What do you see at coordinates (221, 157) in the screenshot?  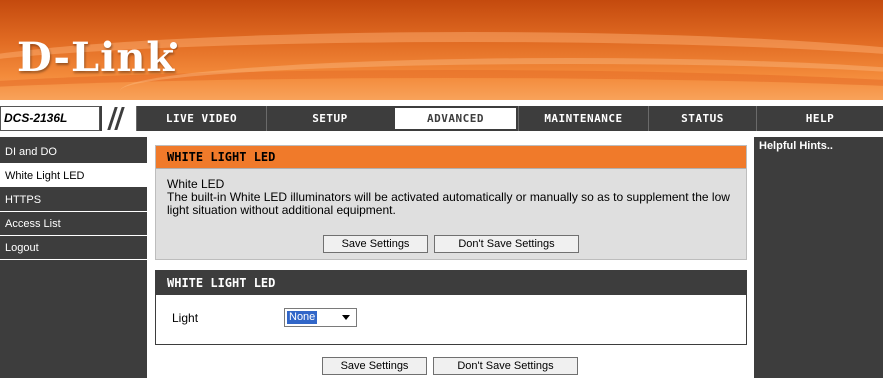 I see `info-panel-title: WHITE LIGHT LED` at bounding box center [221, 157].